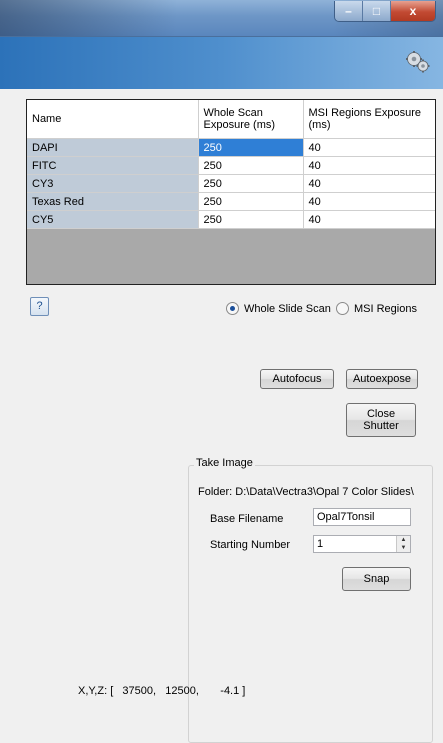 The height and width of the screenshot is (743, 443). I want to click on title-bar: – □ x, so click(221, 18).